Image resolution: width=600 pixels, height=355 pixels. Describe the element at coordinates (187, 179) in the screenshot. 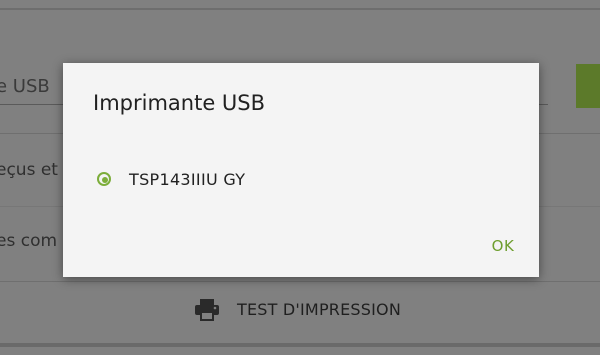

I see `printer-option-label: TSP143IIIU GY` at that location.